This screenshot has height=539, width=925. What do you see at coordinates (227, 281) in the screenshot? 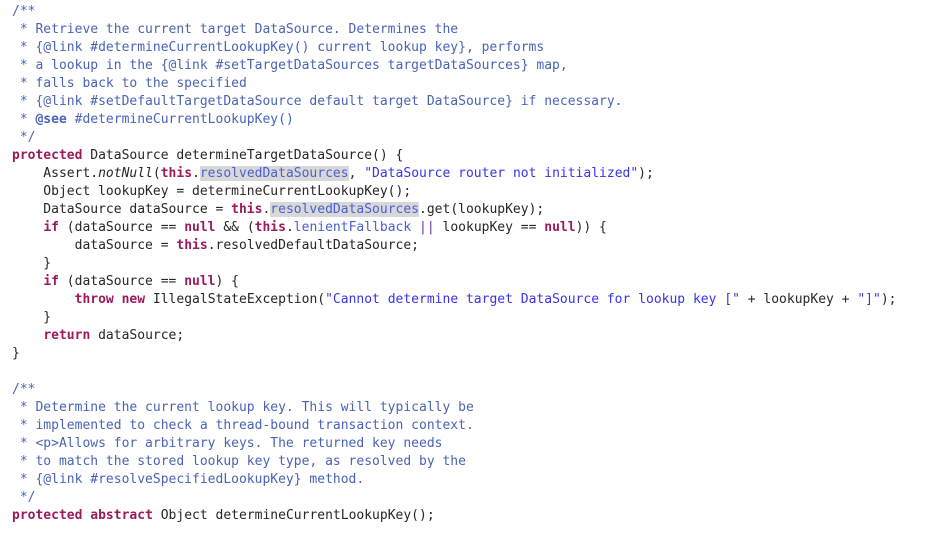
I see `code-token-plain: ) {` at bounding box center [227, 281].